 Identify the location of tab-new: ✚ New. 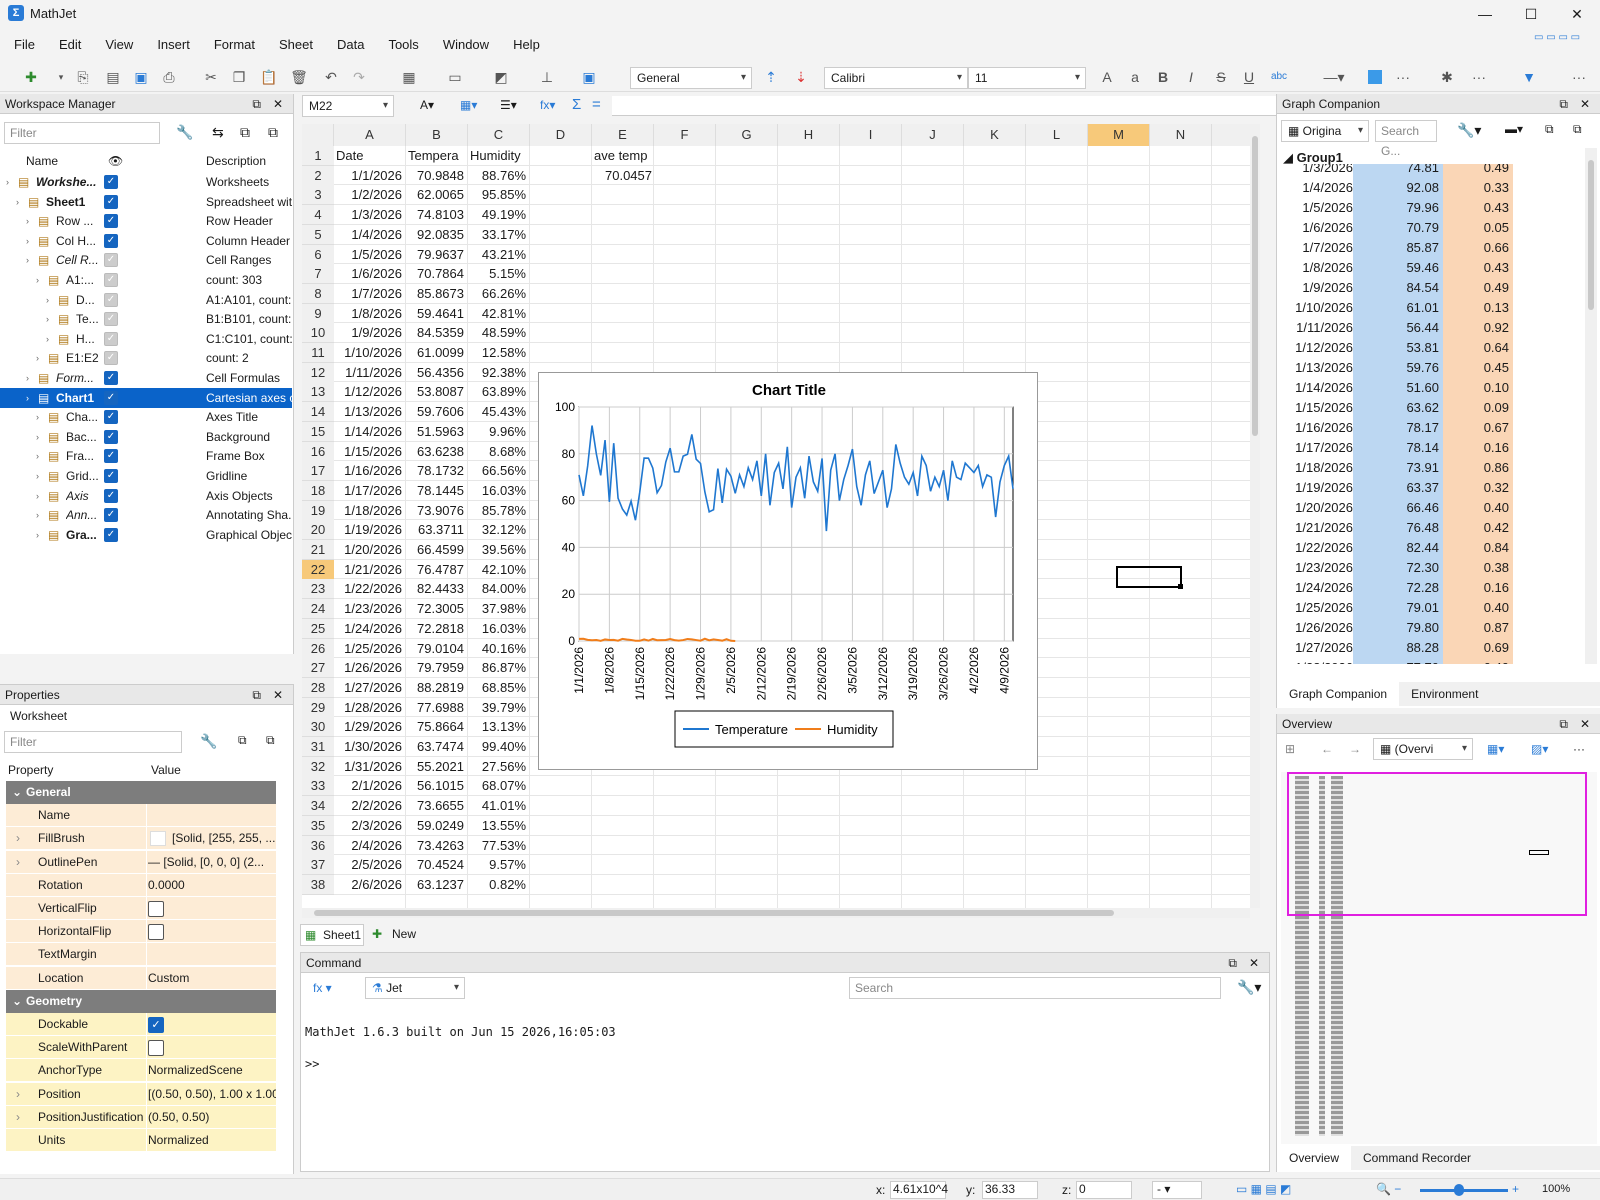
(398, 935).